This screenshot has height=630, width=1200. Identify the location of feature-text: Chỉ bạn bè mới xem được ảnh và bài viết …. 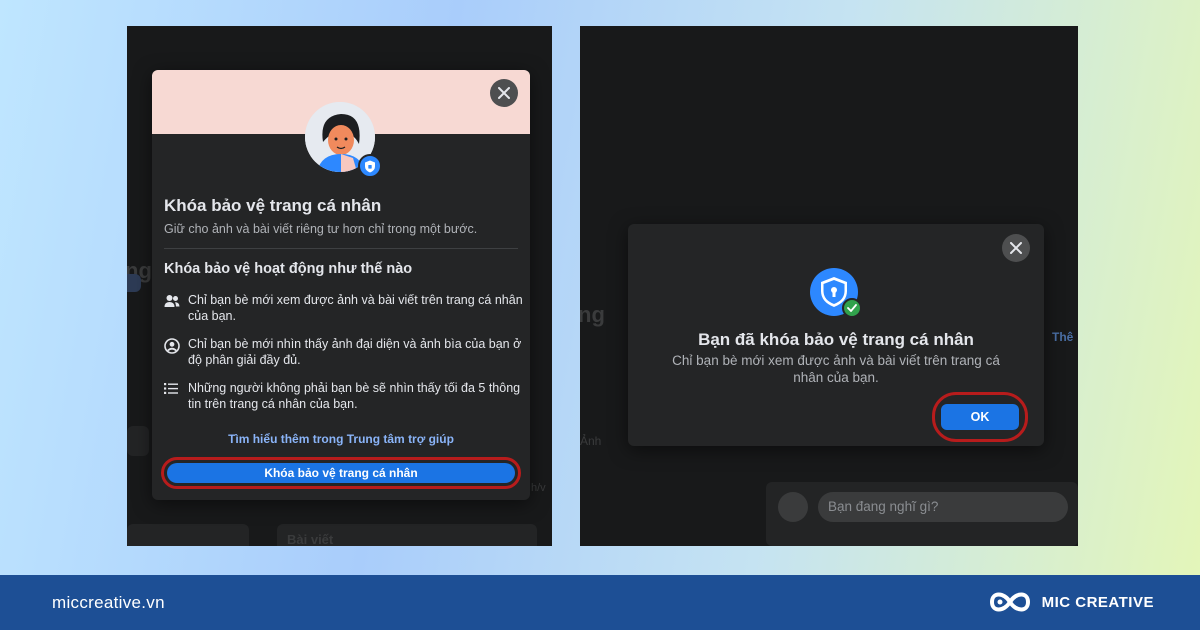
(355, 308).